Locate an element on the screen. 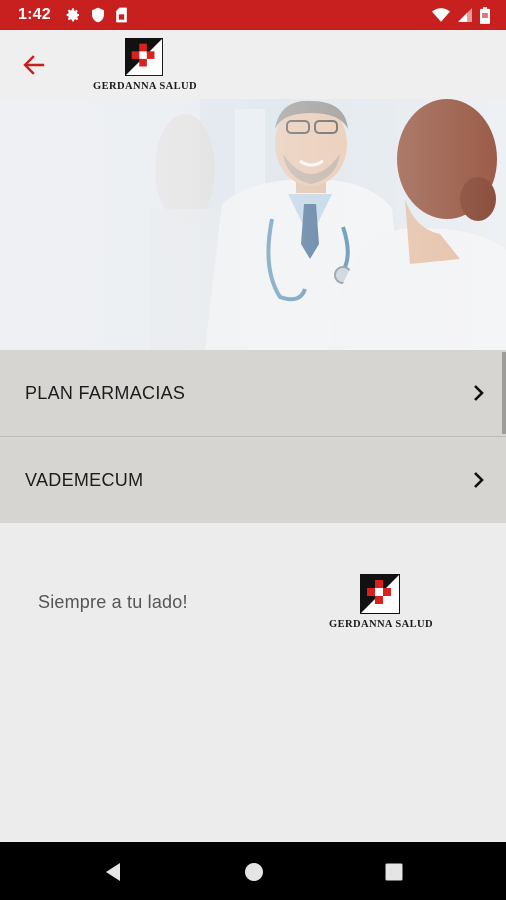 The image size is (506, 900). signal-icon is located at coordinates (465, 15).